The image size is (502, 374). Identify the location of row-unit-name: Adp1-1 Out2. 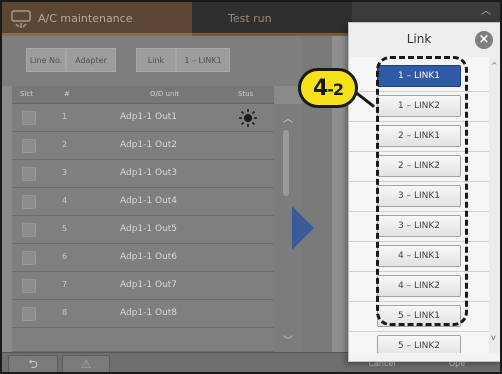
(149, 145).